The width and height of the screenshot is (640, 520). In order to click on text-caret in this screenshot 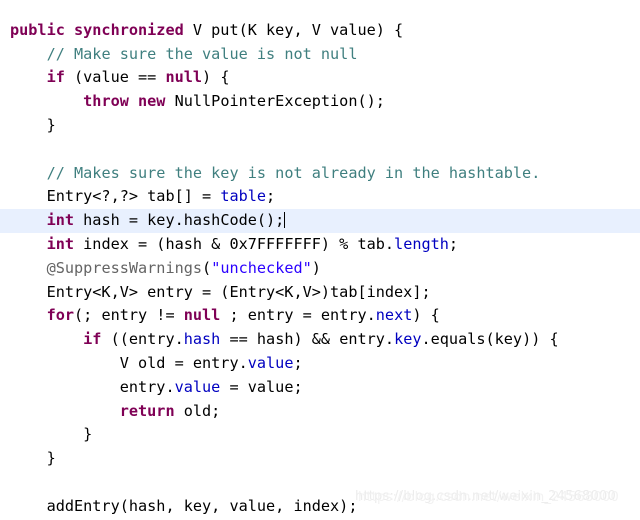, I will do `click(284, 220)`.